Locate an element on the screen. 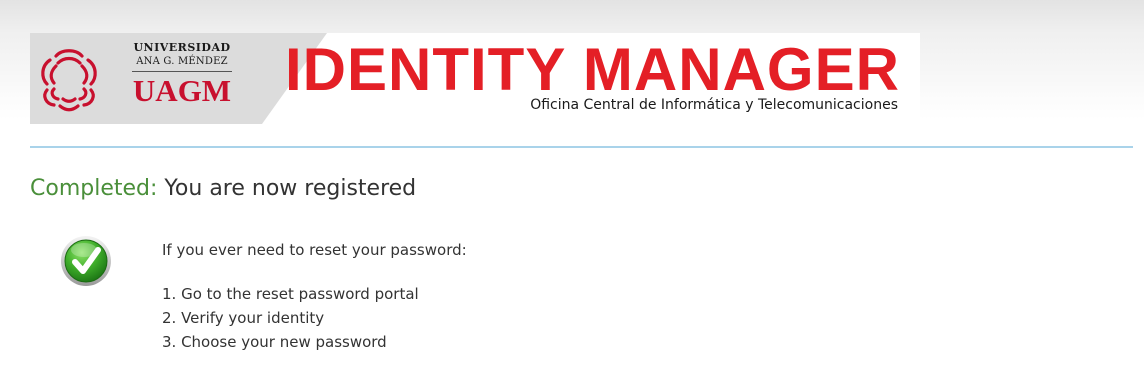 This screenshot has height=388, width=1144. university-line-1: UNIVERSIDAD is located at coordinates (182, 47).